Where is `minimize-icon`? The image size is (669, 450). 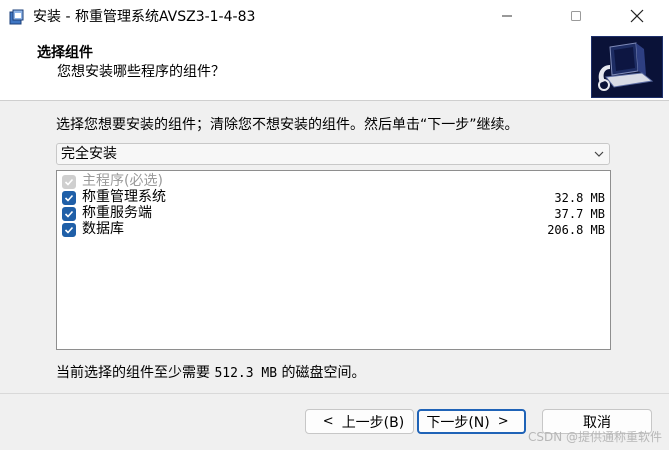 minimize-icon is located at coordinates (507, 16).